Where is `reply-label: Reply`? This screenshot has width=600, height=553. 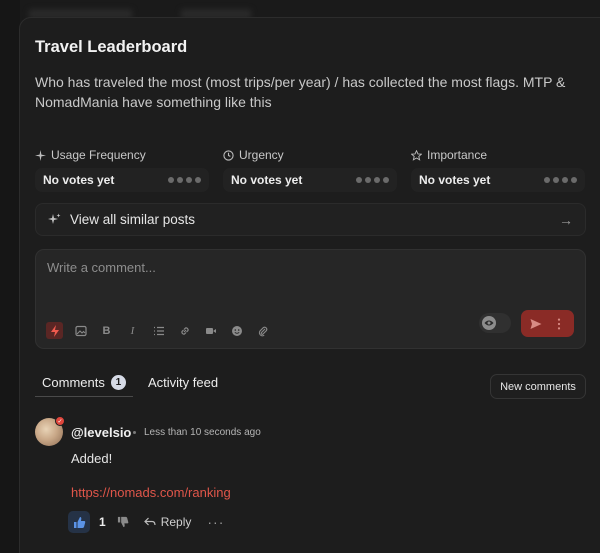 reply-label: Reply is located at coordinates (176, 522).